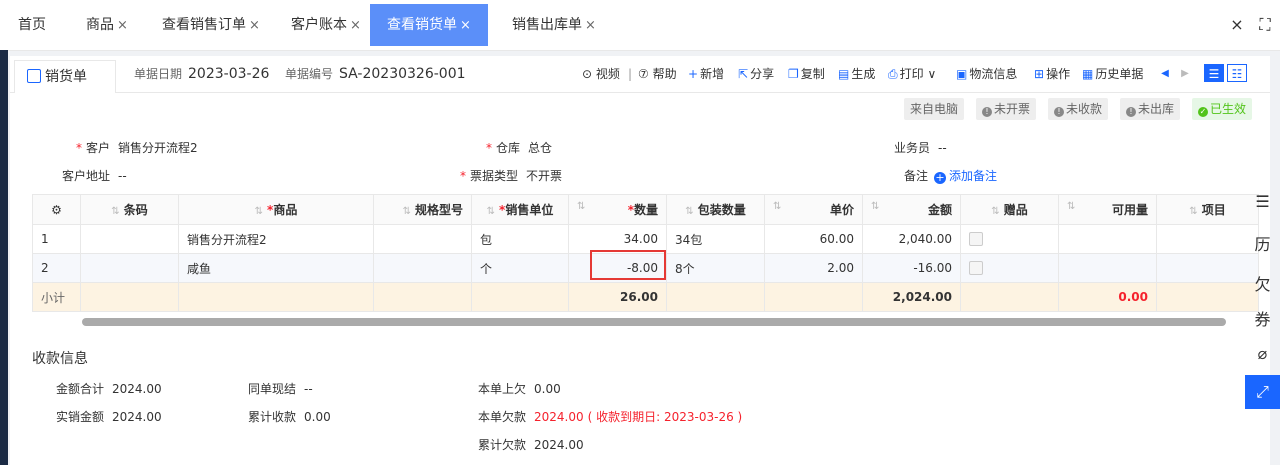 Image resolution: width=1280 pixels, height=465 pixels. Describe the element at coordinates (32, 25) in the screenshot. I see `tab-home: 首页` at that location.